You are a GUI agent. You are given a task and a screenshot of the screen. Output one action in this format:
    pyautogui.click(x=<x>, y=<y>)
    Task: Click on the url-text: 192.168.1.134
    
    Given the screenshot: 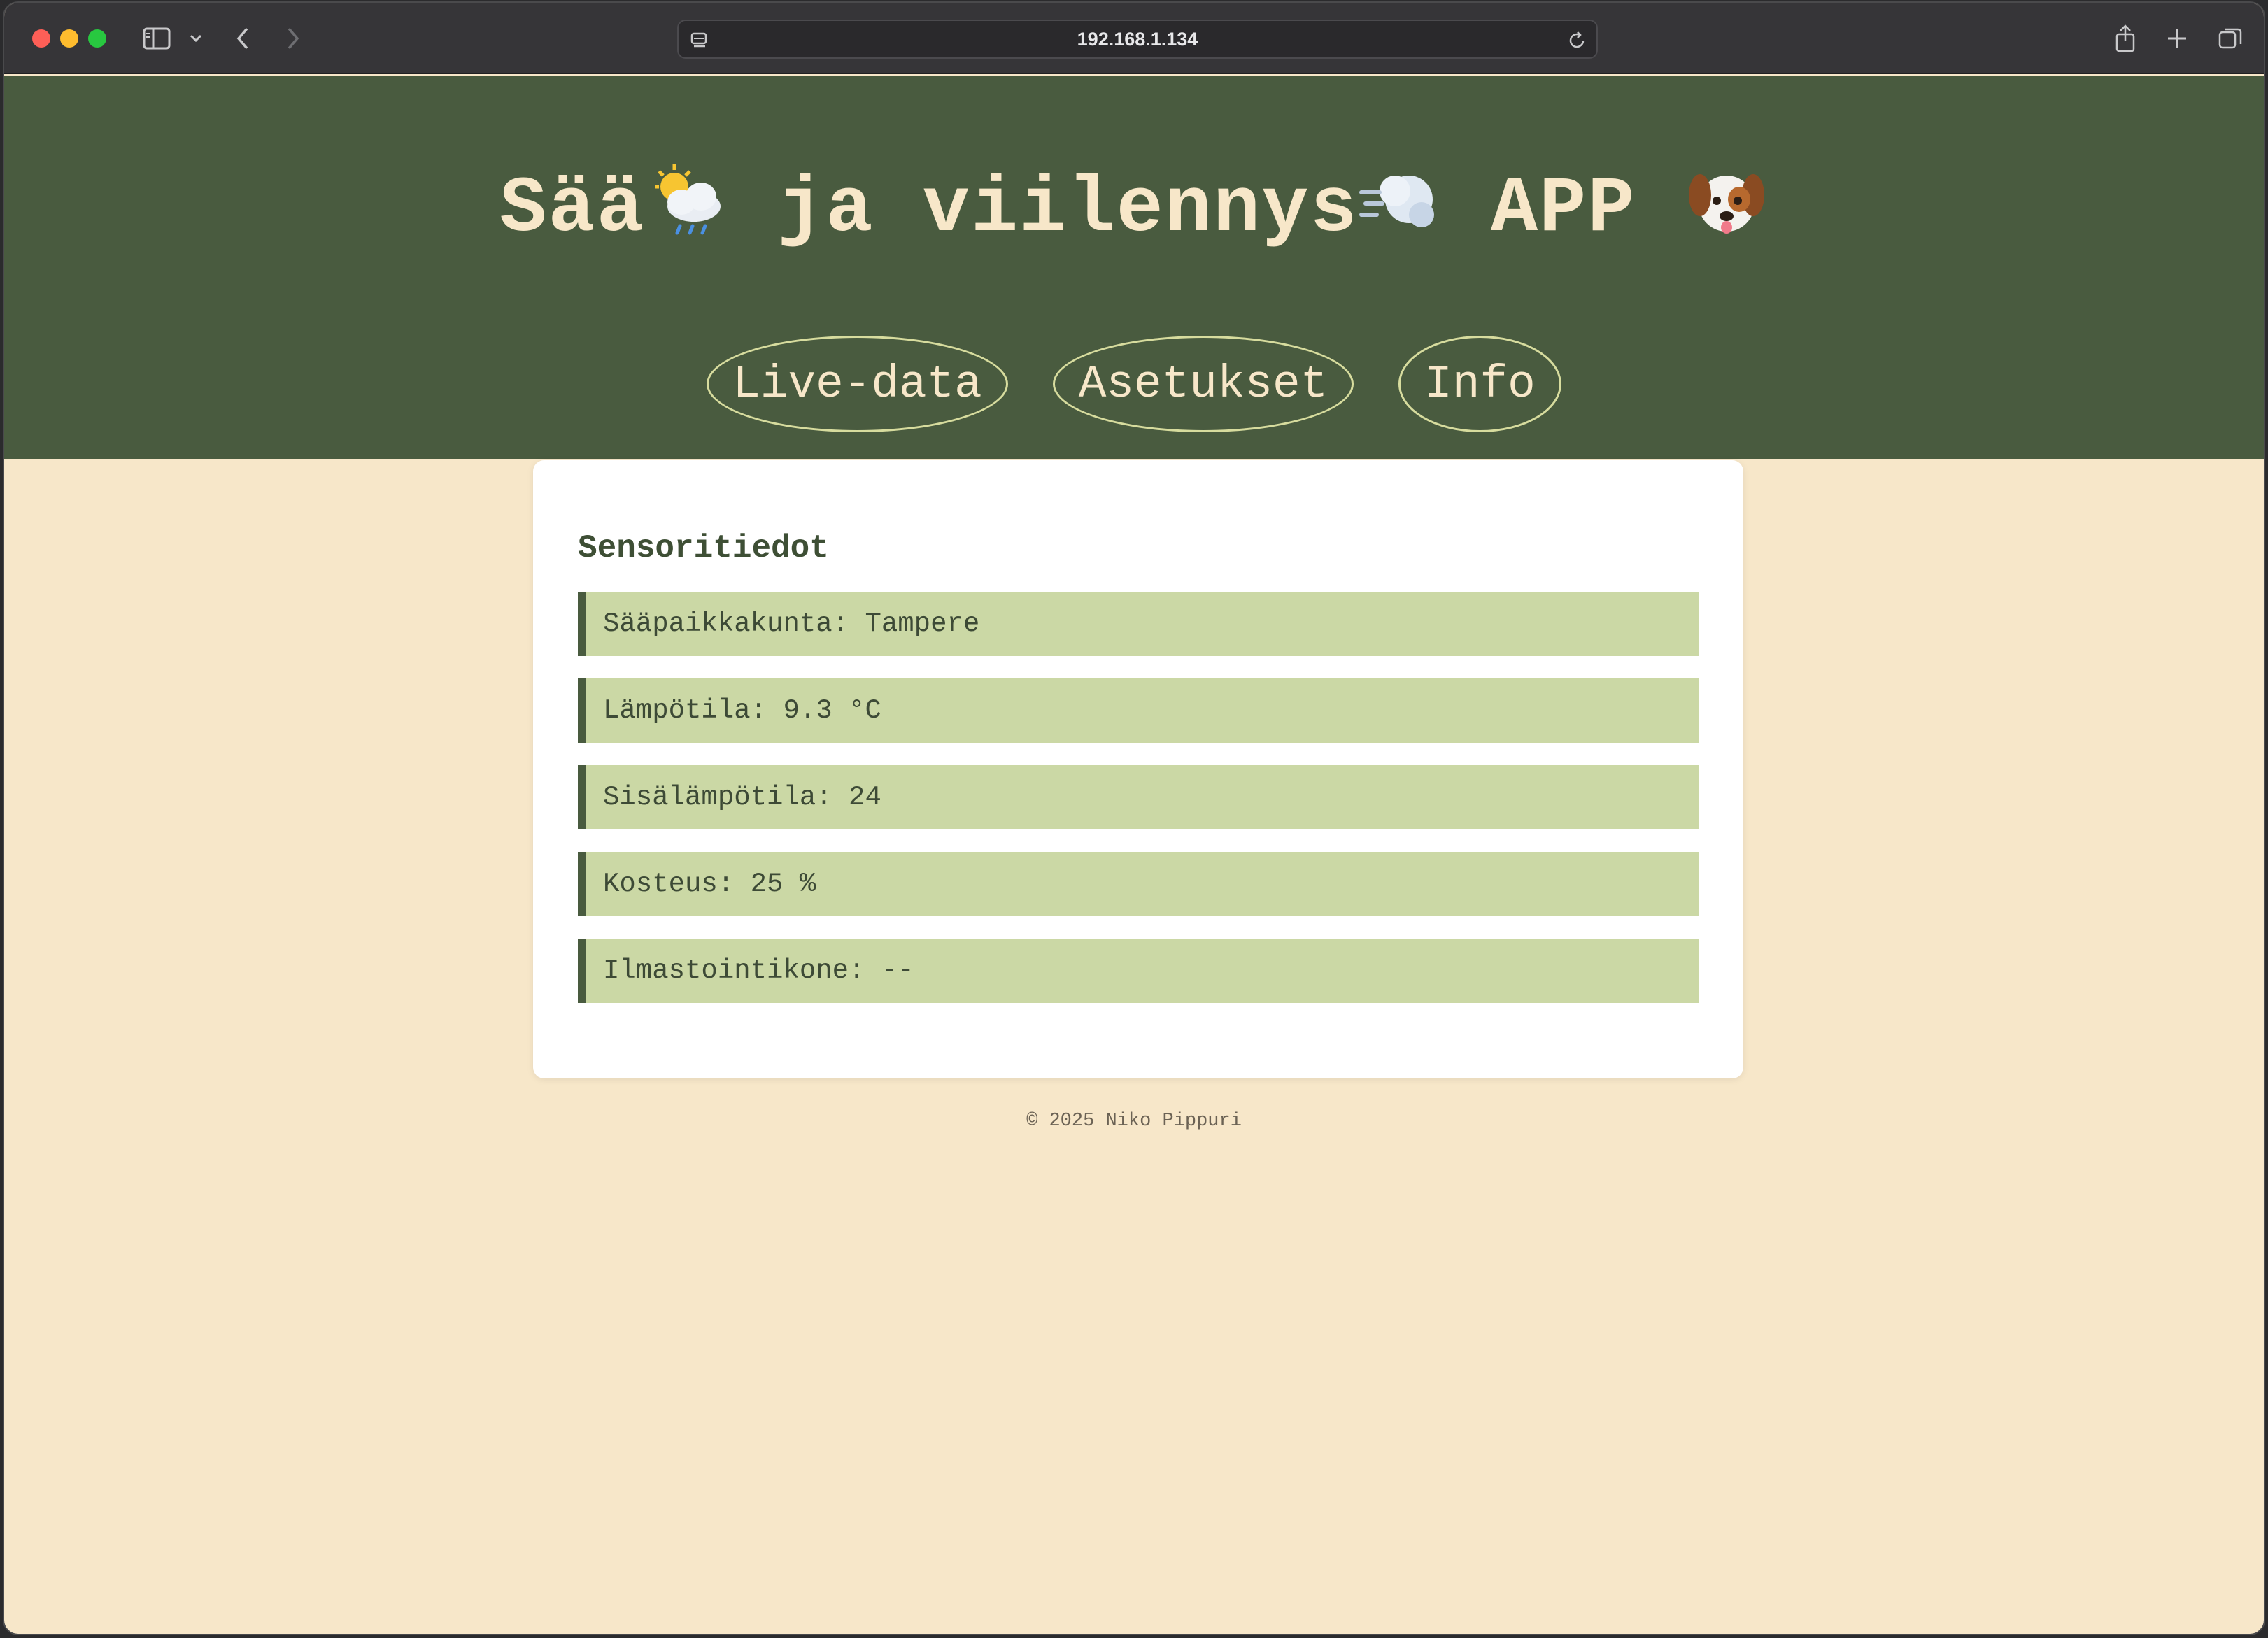 What is the action you would take?
    pyautogui.click(x=1137, y=39)
    